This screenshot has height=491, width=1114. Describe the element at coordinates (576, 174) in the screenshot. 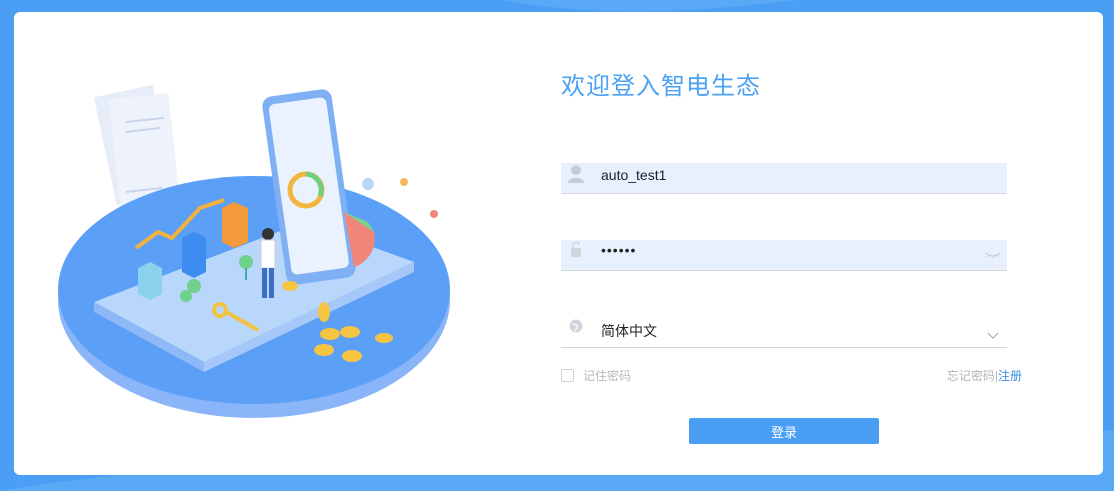

I see `user-icon` at that location.